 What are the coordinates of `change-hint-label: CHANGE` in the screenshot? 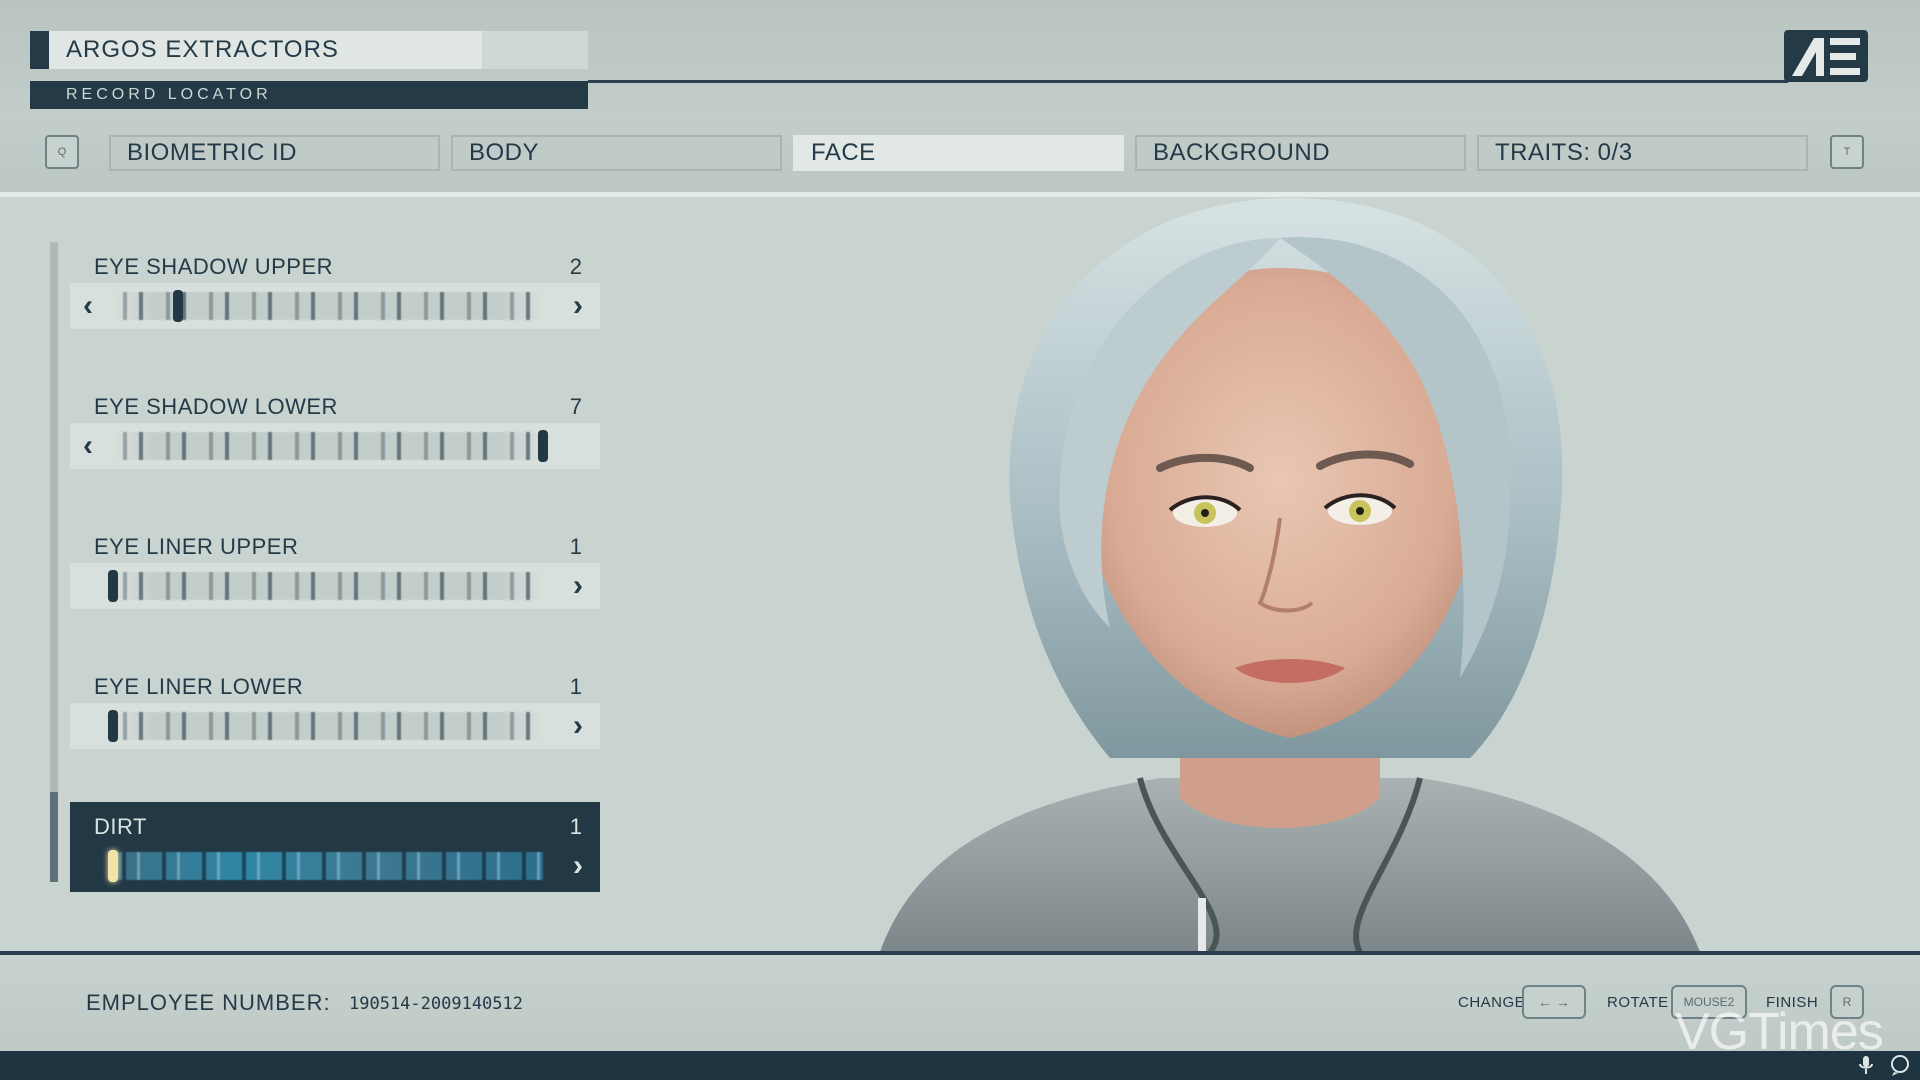 It's located at (1492, 1002).